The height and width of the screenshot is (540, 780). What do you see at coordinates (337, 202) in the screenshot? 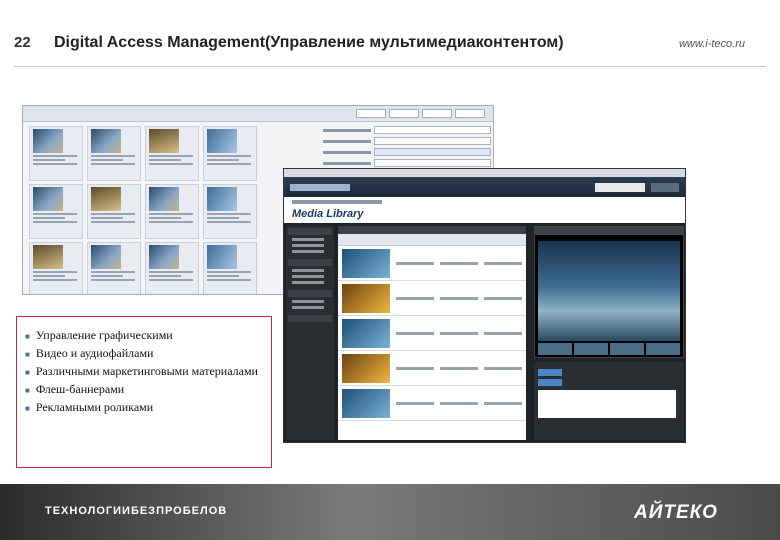
I see `breadcrumb-trail` at bounding box center [337, 202].